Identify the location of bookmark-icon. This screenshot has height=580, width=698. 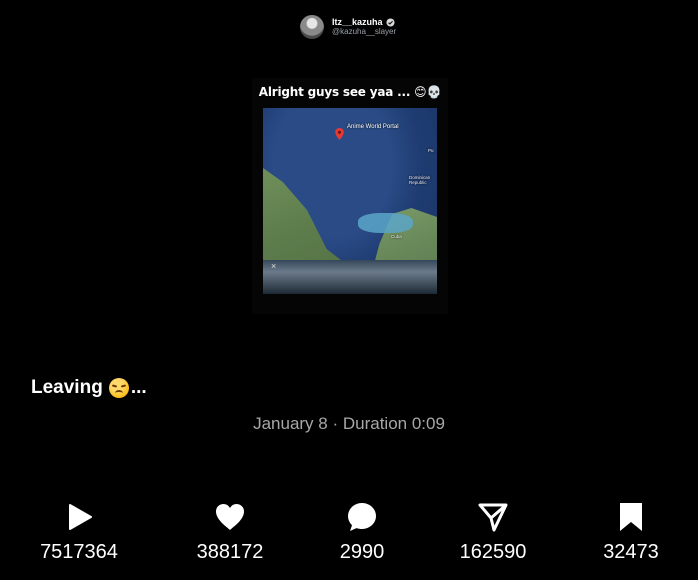
(631, 517).